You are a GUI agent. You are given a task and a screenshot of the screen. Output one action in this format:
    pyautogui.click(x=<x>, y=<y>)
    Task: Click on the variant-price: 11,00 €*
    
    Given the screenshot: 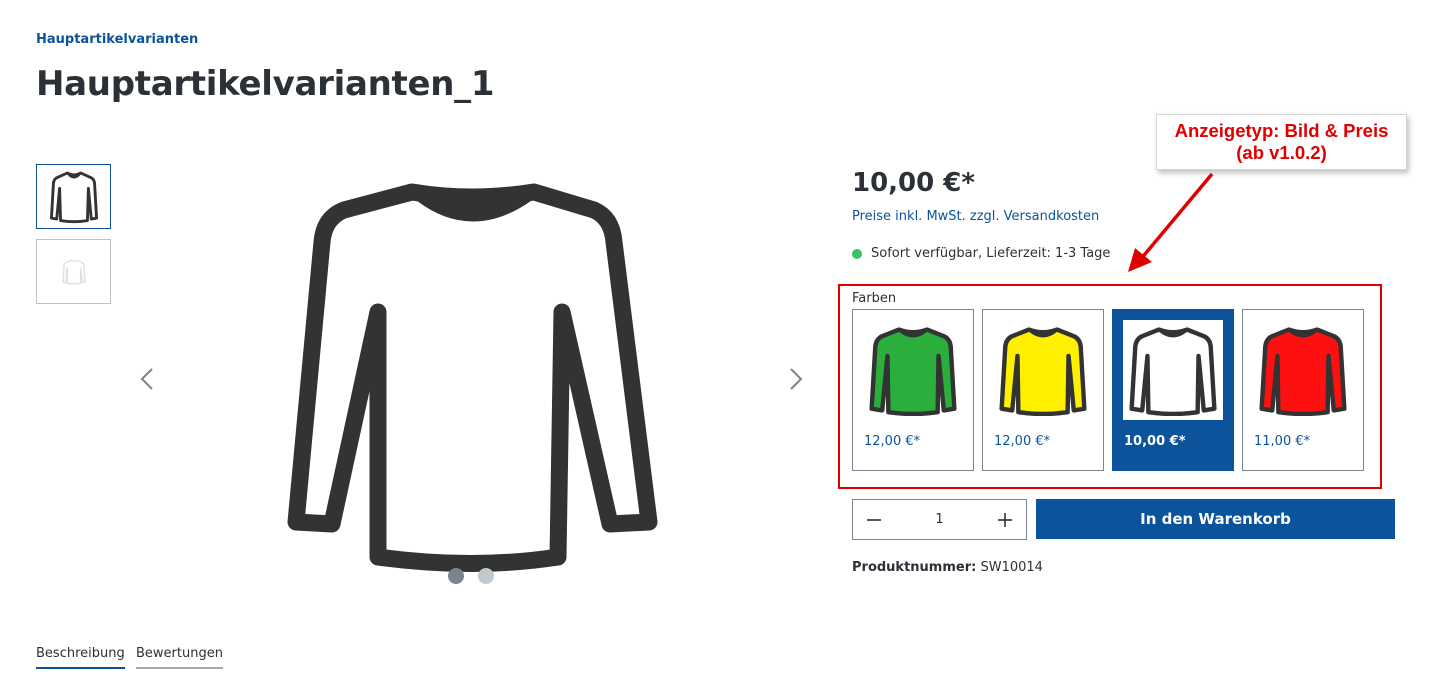 What is the action you would take?
    pyautogui.click(x=1282, y=441)
    